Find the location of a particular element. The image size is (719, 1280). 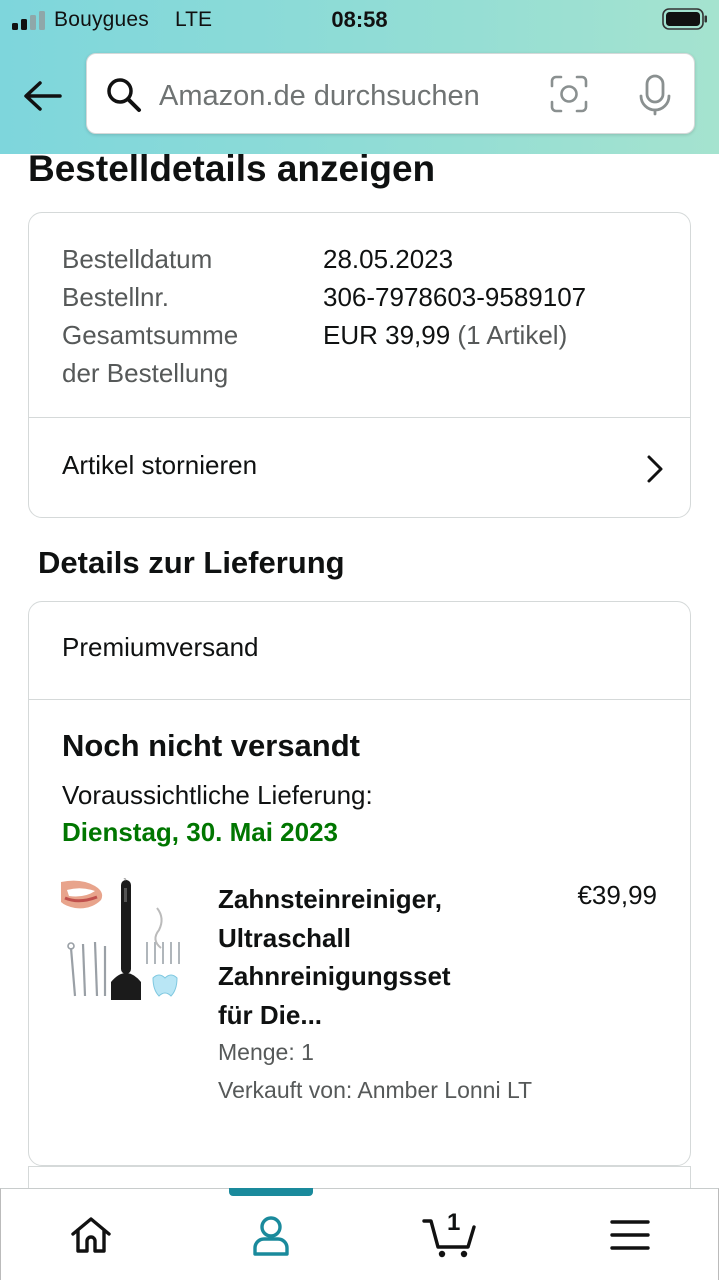

order-total-value: EUR 39,99 (1 Artikel) is located at coordinates (445, 335).